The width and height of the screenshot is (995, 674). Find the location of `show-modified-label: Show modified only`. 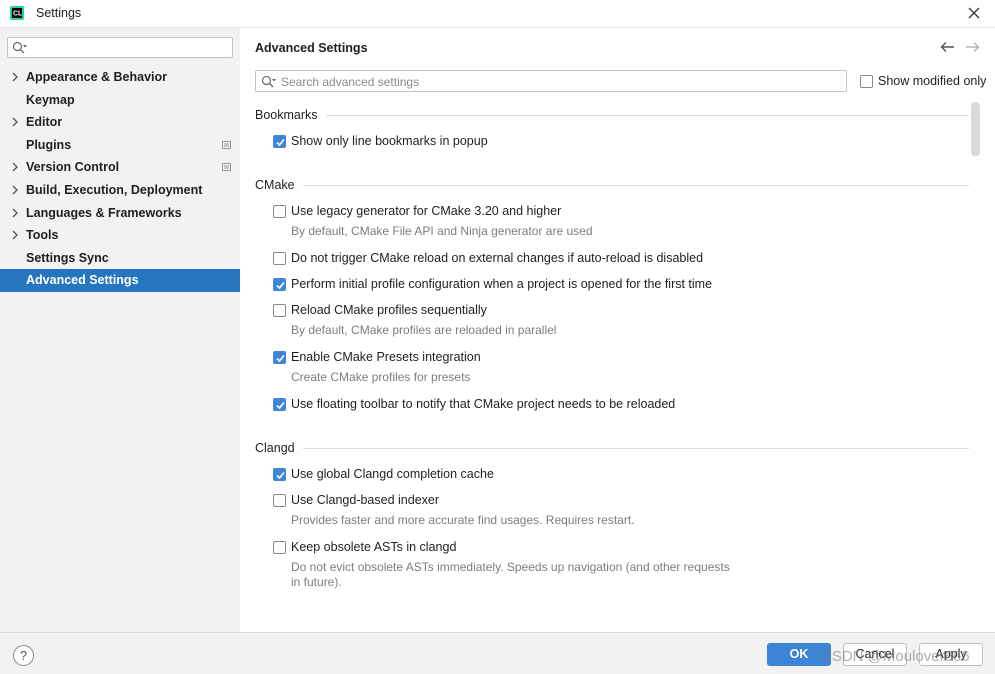

show-modified-label: Show modified only is located at coordinates (932, 81).